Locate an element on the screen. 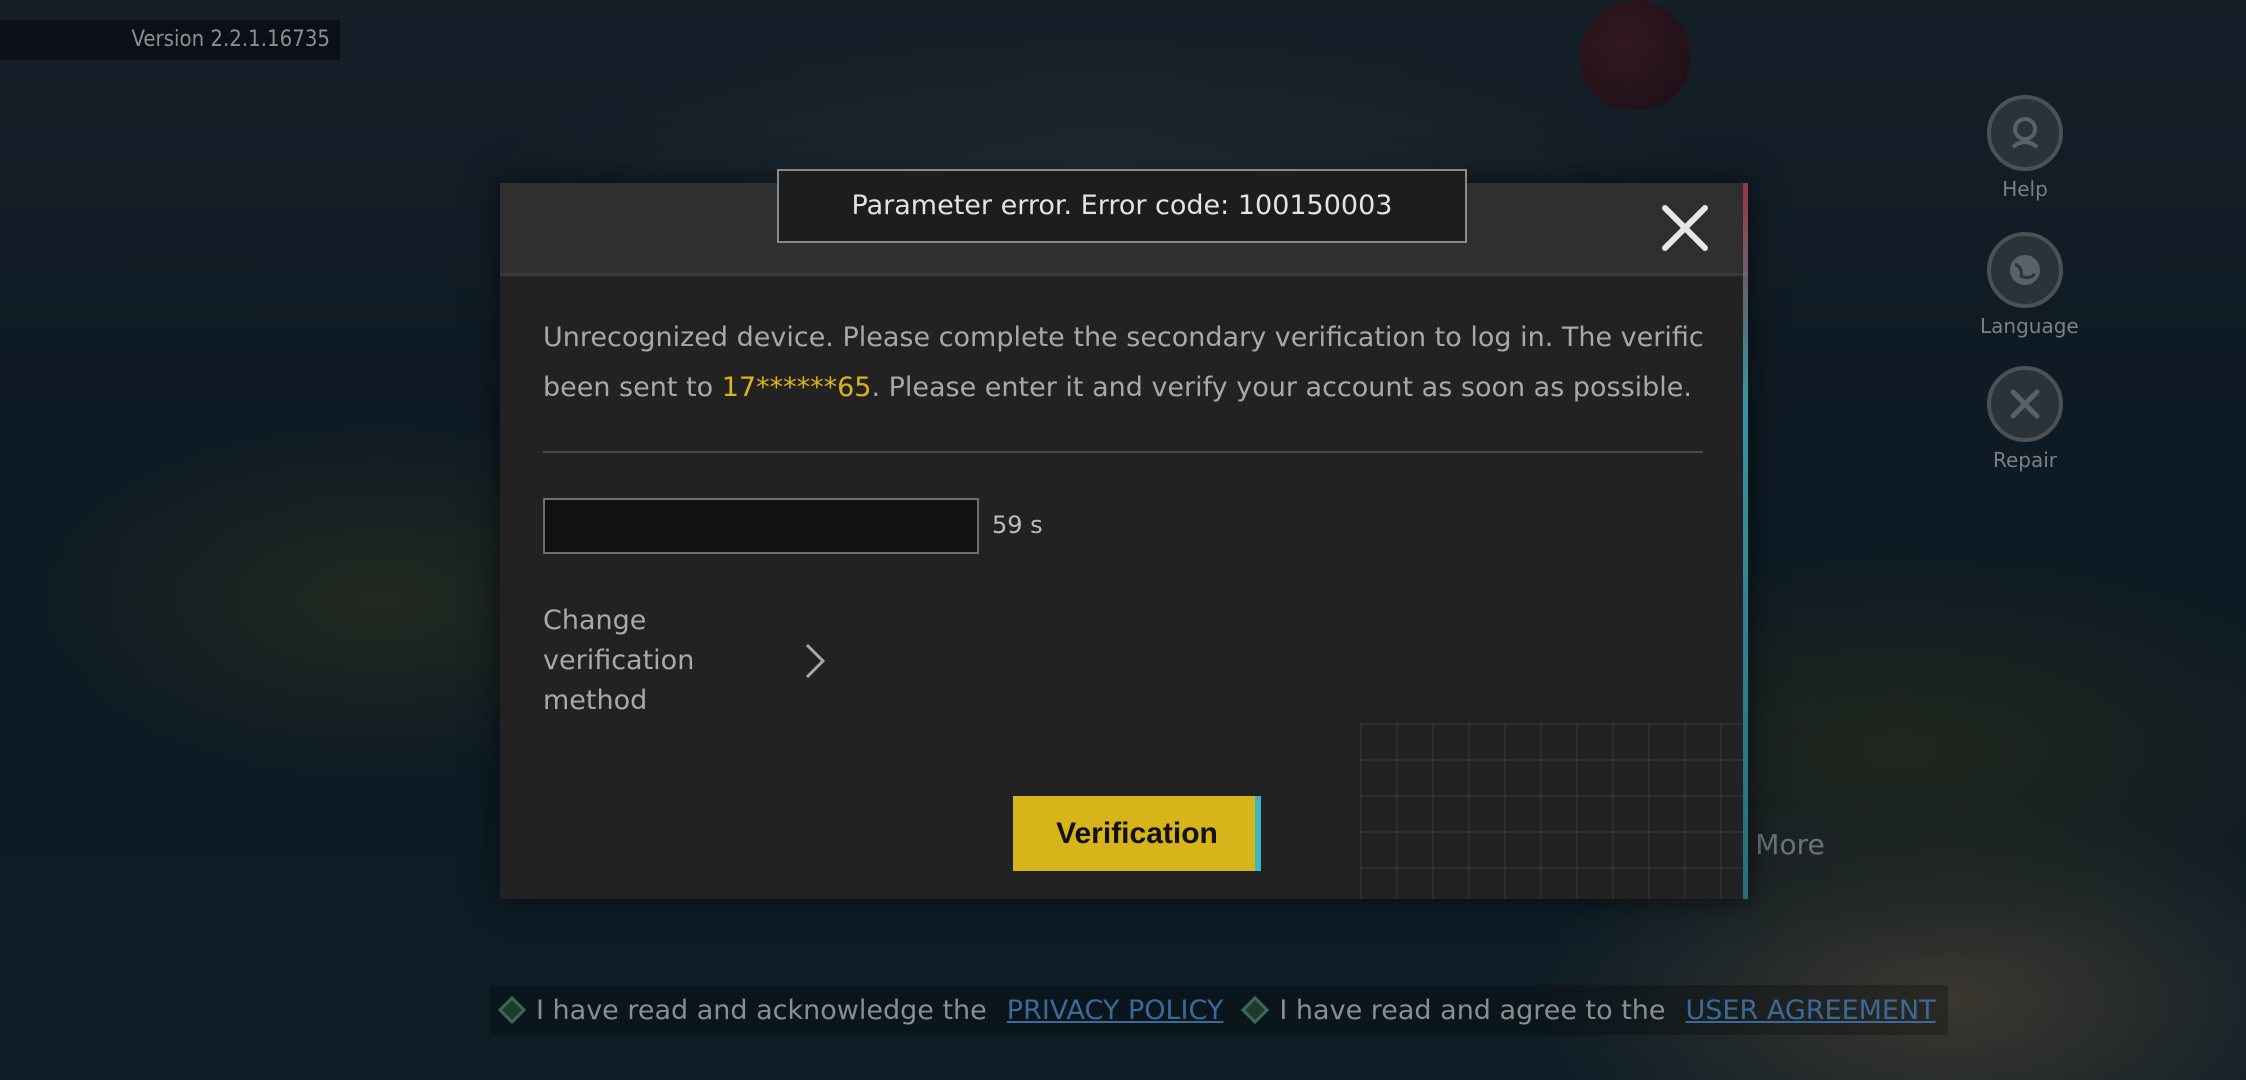 The image size is (2246, 1080). message-prefix: been sent to is located at coordinates (632, 387).